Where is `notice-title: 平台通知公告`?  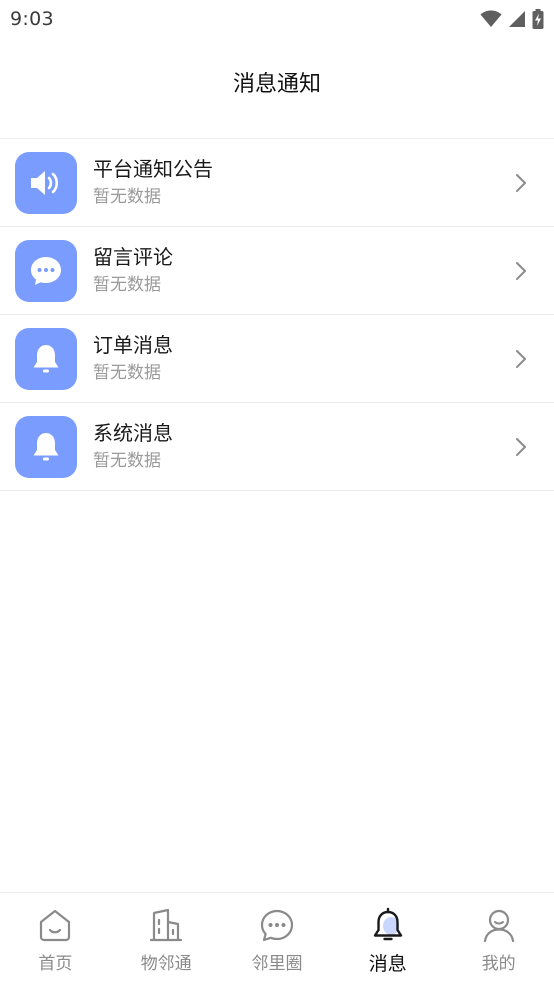 notice-title: 平台通知公告 is located at coordinates (153, 169).